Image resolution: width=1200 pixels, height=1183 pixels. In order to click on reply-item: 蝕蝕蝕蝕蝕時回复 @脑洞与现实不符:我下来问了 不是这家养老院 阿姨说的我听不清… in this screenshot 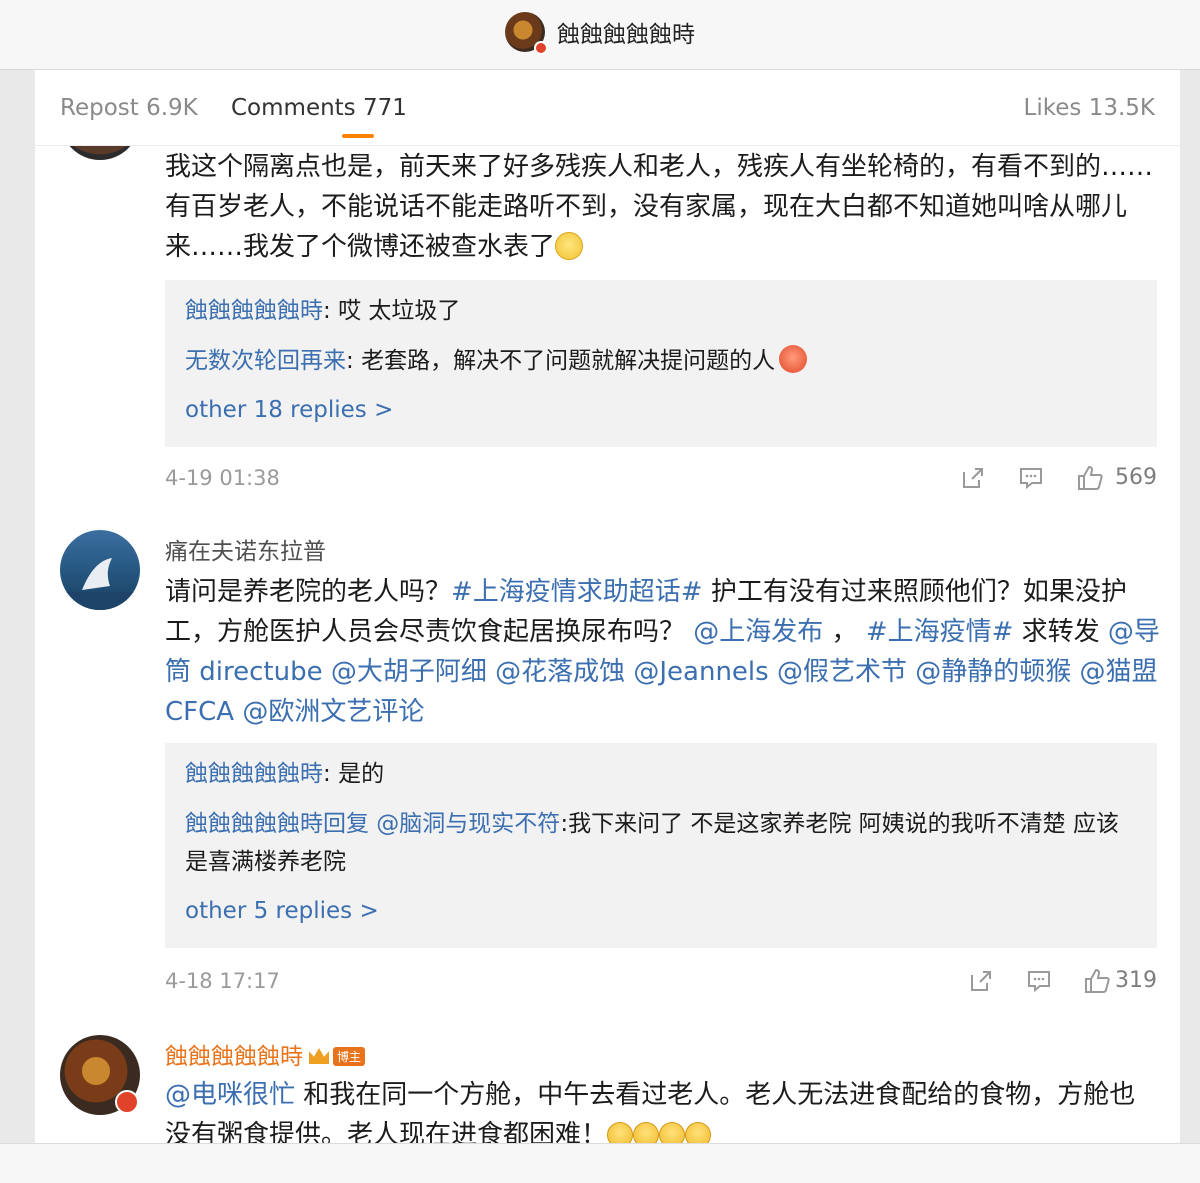, I will do `click(661, 843)`.